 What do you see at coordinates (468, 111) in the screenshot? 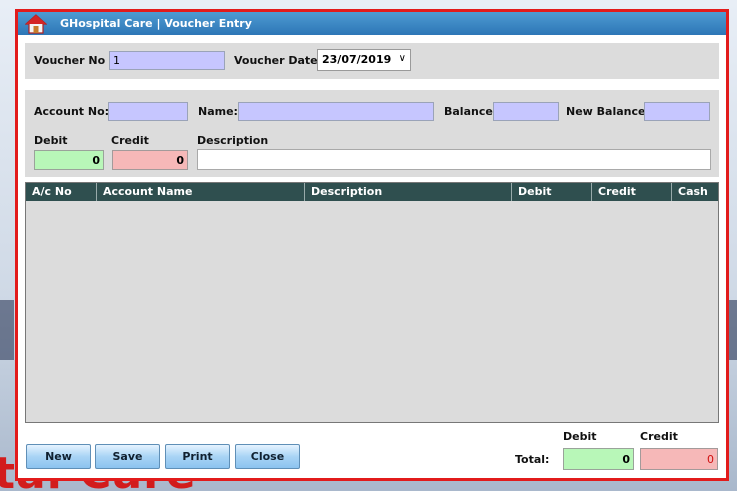
I see `balance-label: Balance` at bounding box center [468, 111].